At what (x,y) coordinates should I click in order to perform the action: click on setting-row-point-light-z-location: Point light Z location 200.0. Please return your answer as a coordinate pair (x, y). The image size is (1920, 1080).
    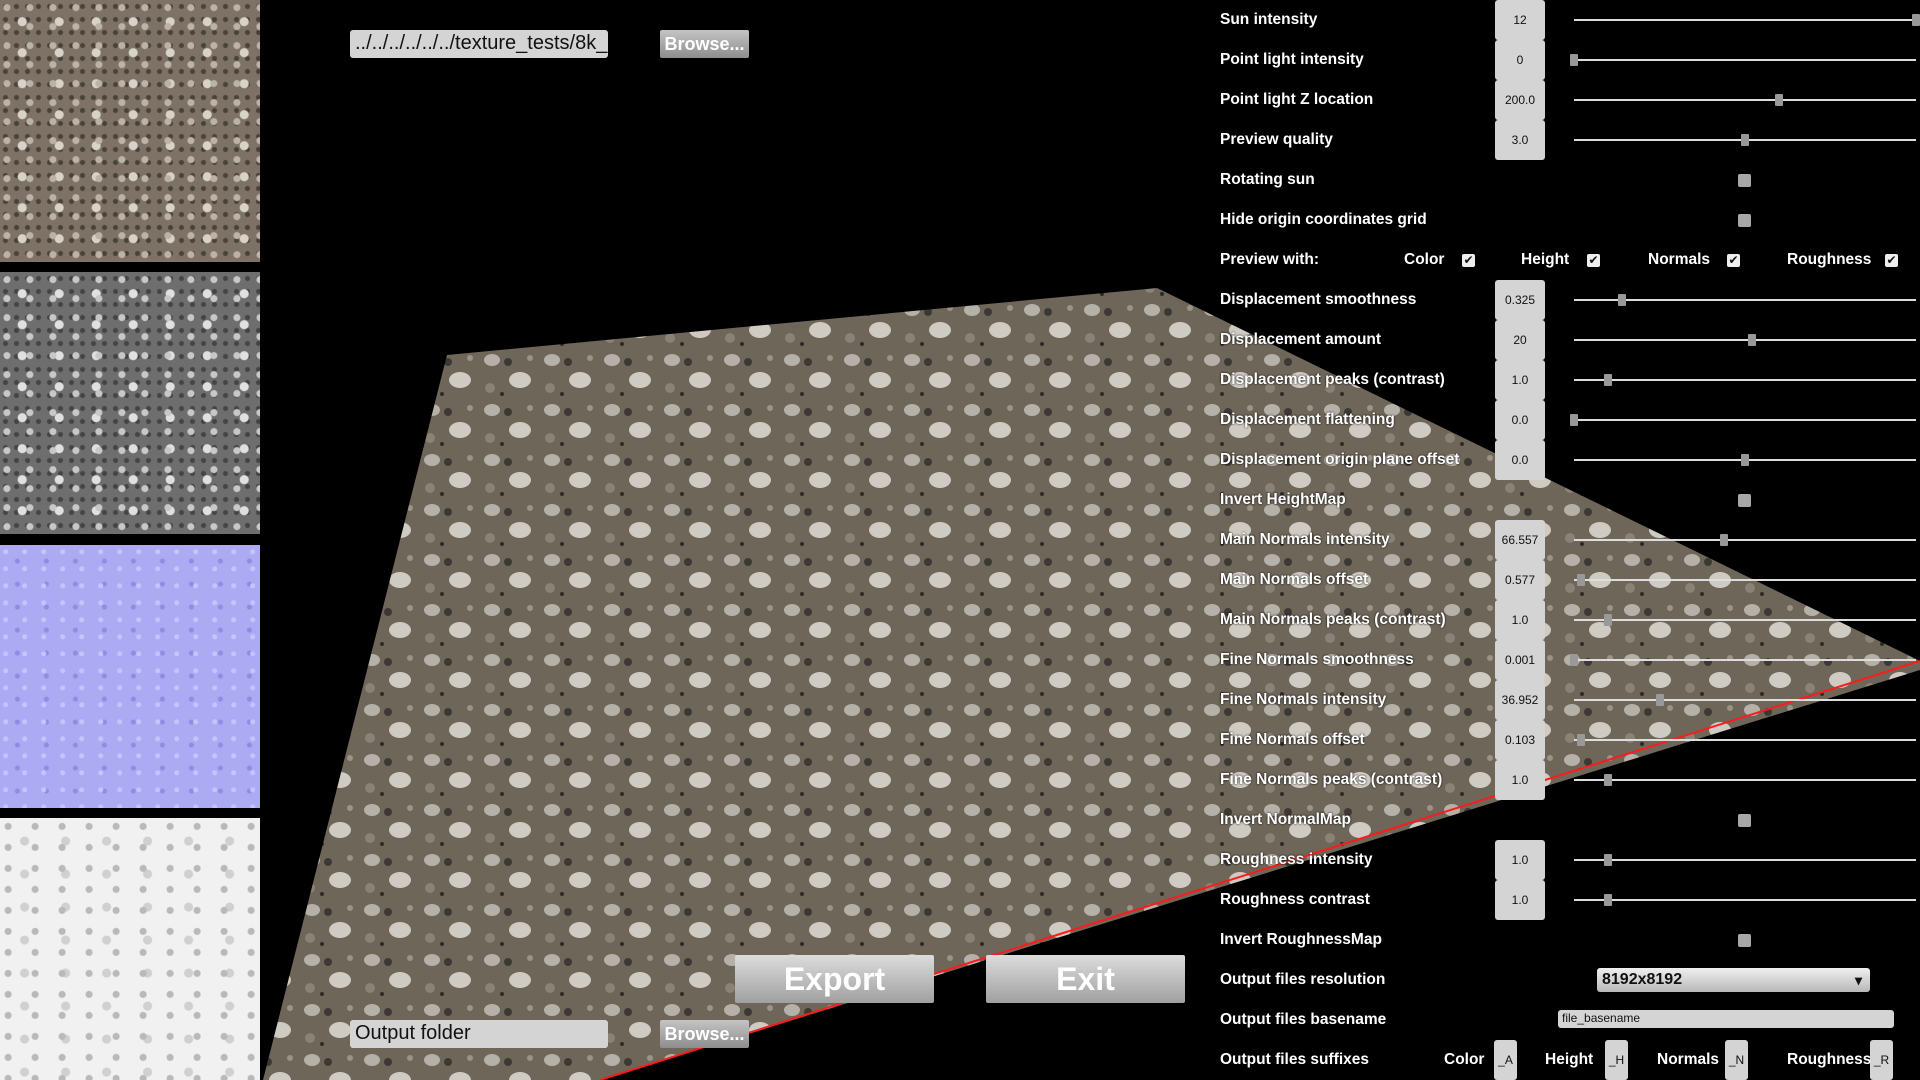
    Looking at the image, I should click on (1570, 100).